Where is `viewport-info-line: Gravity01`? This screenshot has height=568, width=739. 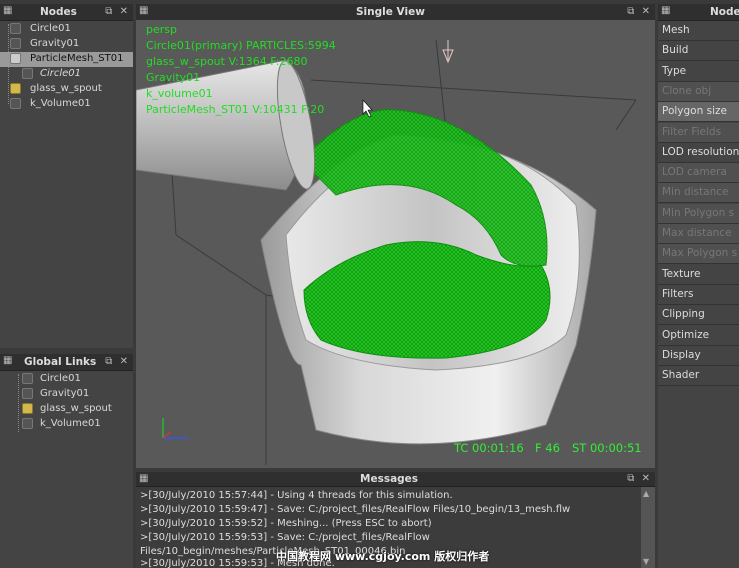 viewport-info-line: Gravity01 is located at coordinates (173, 77).